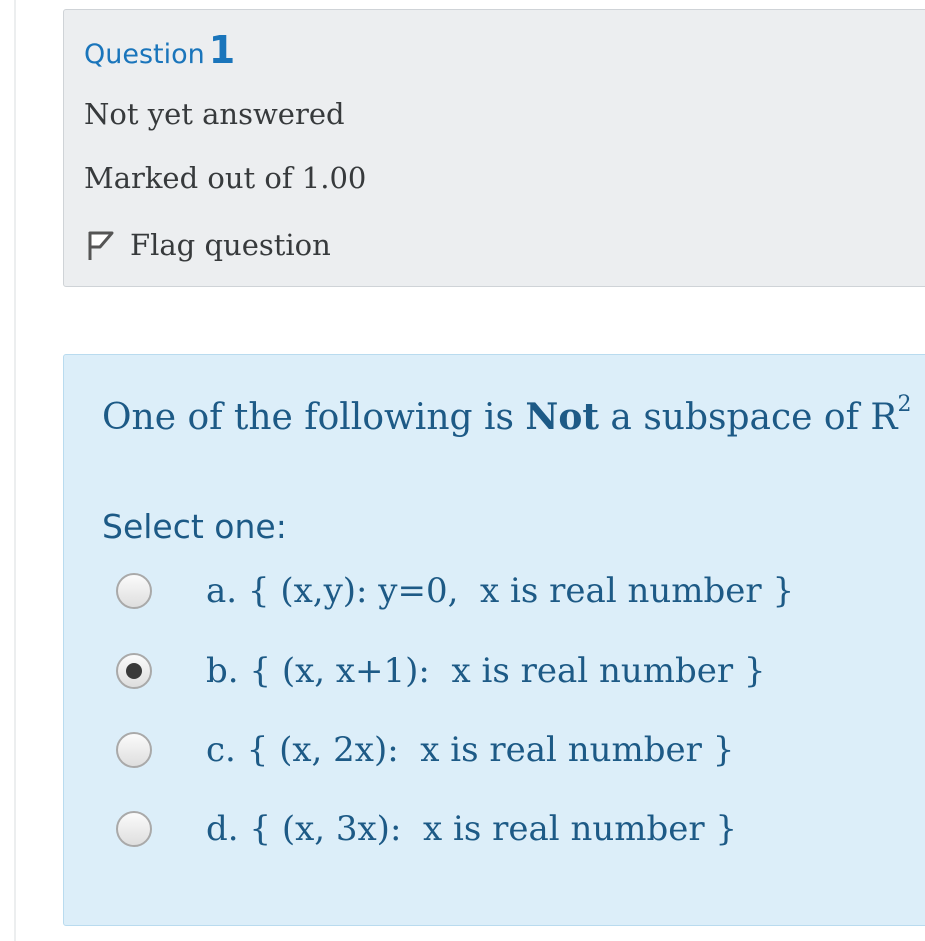 The height and width of the screenshot is (941, 925). Describe the element at coordinates (194, 526) in the screenshot. I see `select-one-prompt: Select one:` at that location.